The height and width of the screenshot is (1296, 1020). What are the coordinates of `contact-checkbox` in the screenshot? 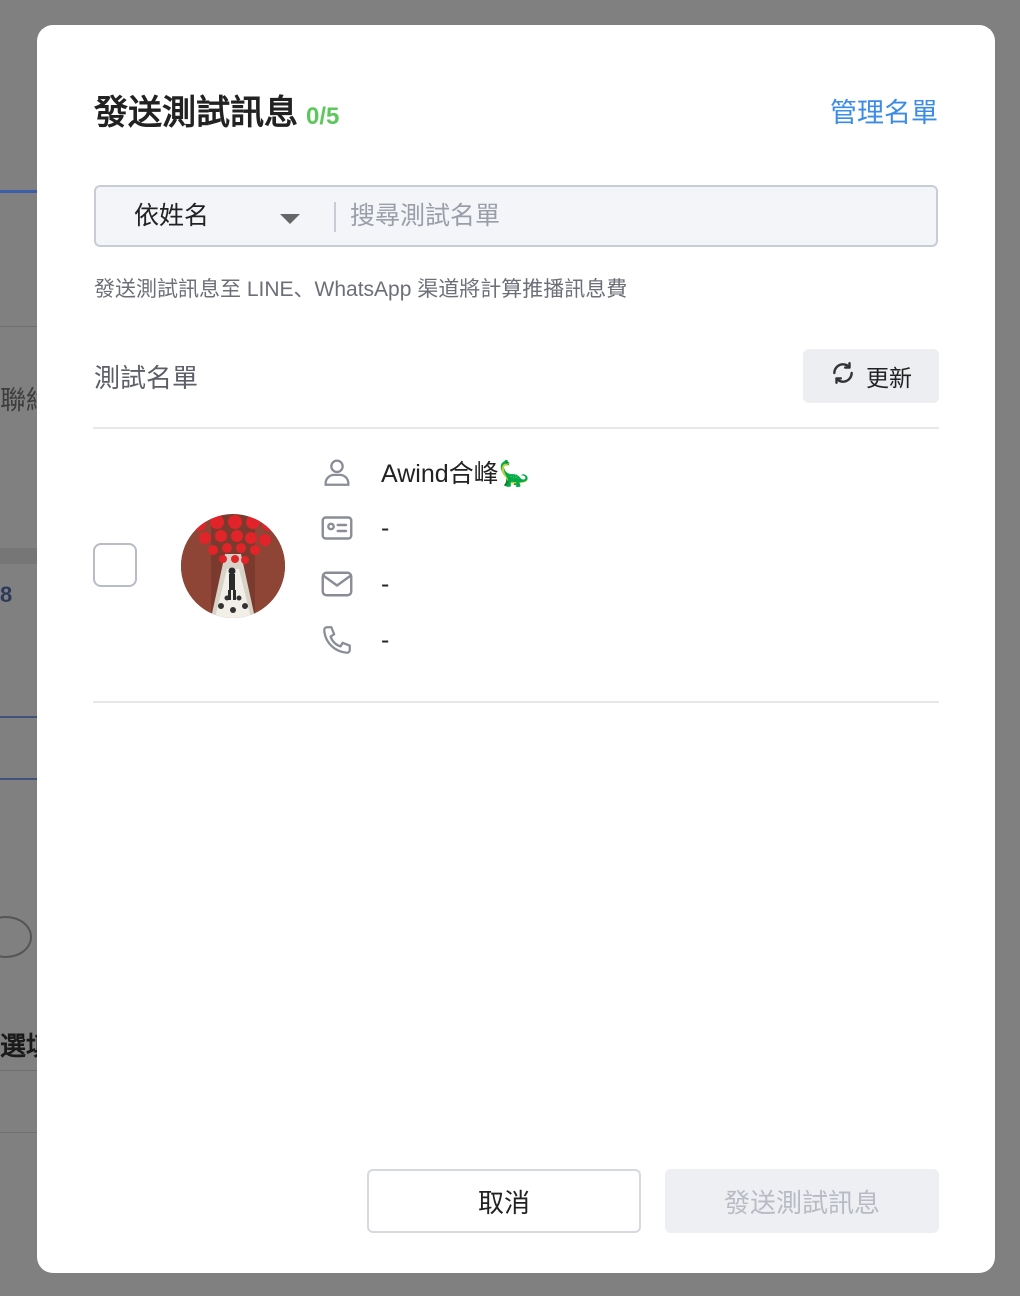 It's located at (115, 565).